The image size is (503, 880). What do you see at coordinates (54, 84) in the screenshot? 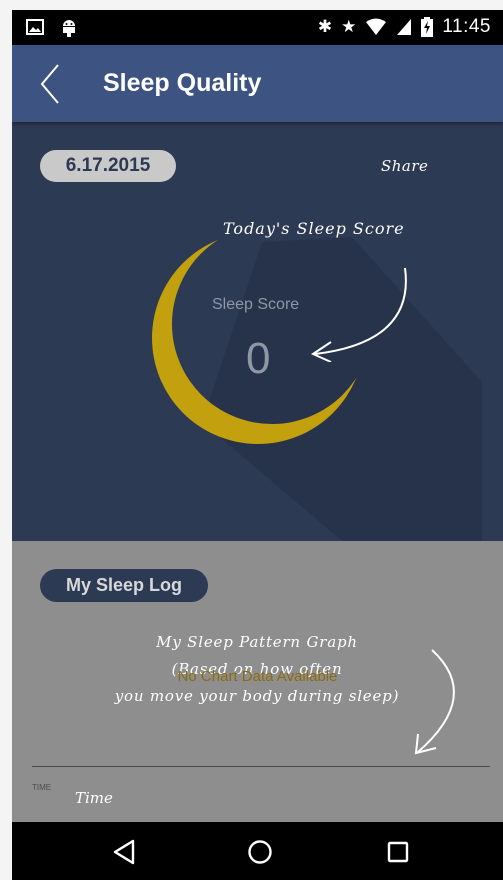
I see `chevron-left-icon` at bounding box center [54, 84].